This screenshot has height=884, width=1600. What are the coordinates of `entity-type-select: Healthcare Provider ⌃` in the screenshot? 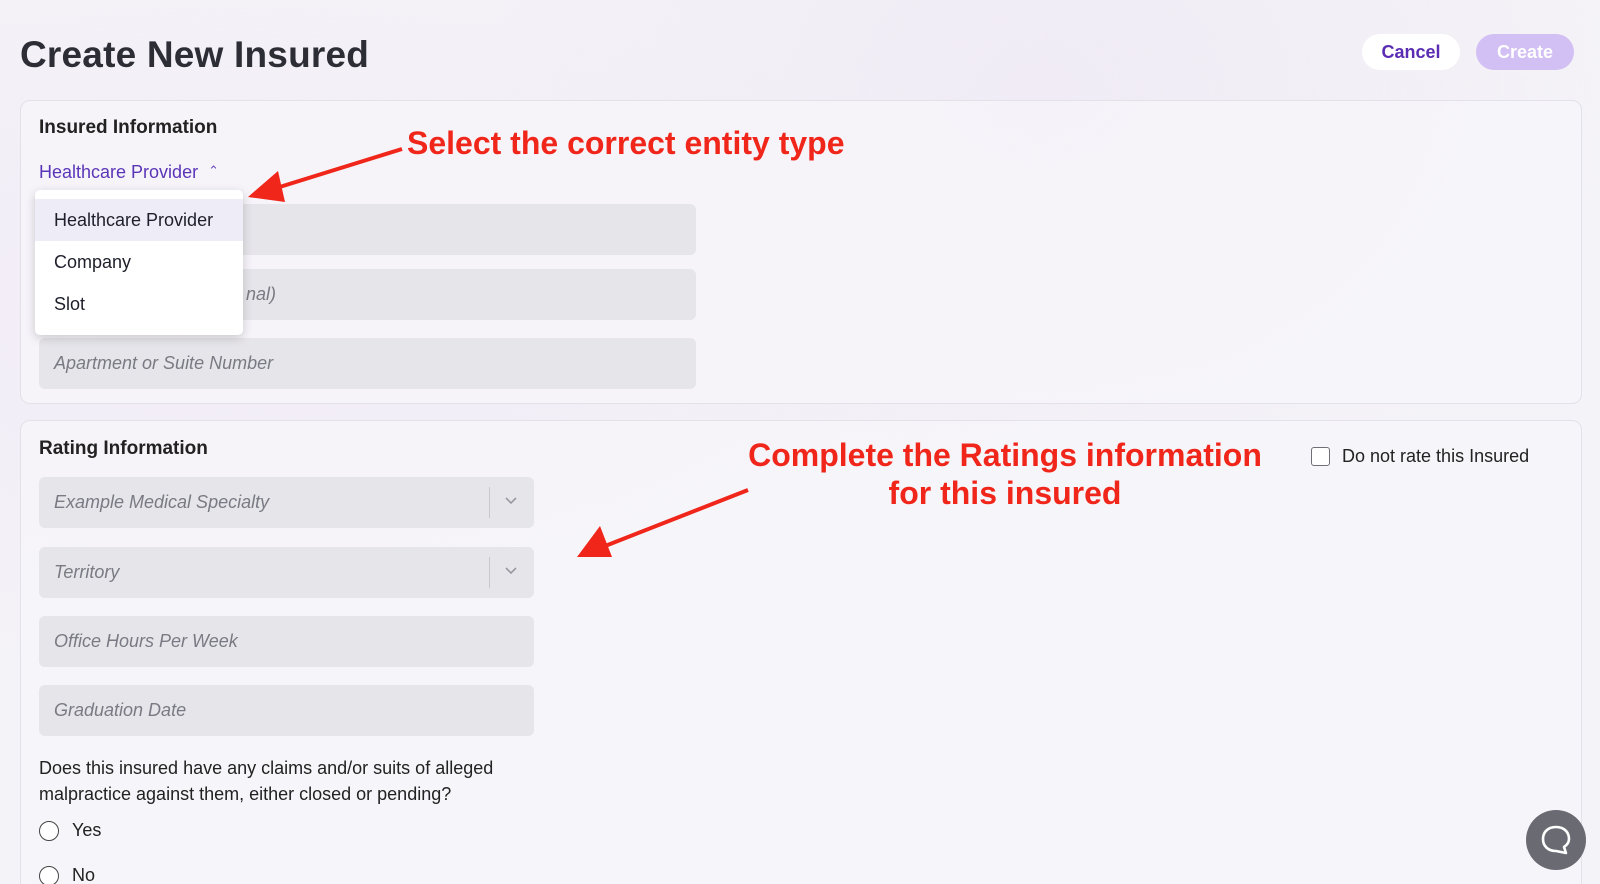 It's located at (129, 172).